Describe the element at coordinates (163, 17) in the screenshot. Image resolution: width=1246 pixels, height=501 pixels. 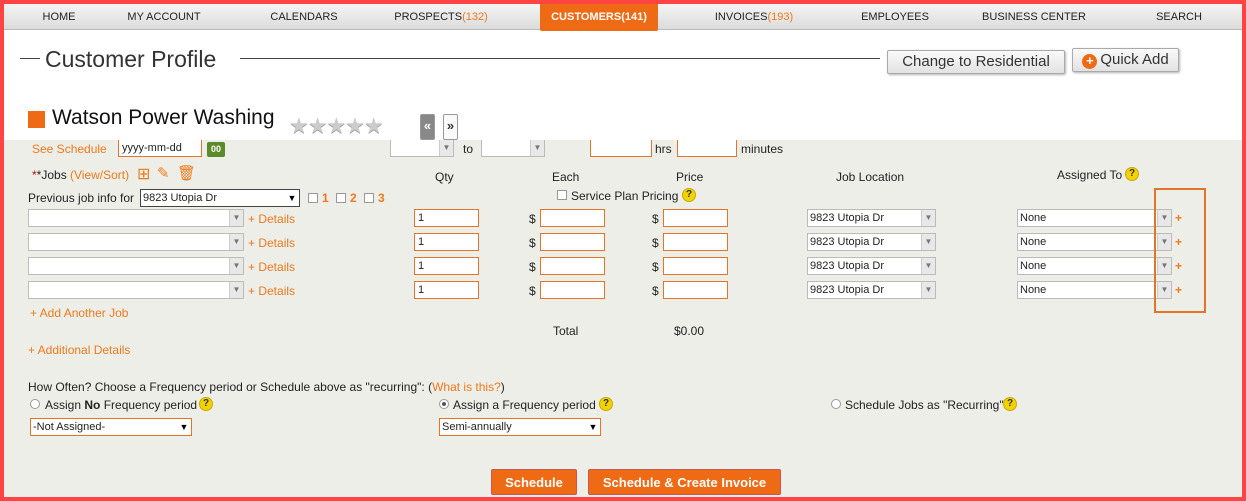
I see `nav-my-account: MY ACCOUNT` at that location.